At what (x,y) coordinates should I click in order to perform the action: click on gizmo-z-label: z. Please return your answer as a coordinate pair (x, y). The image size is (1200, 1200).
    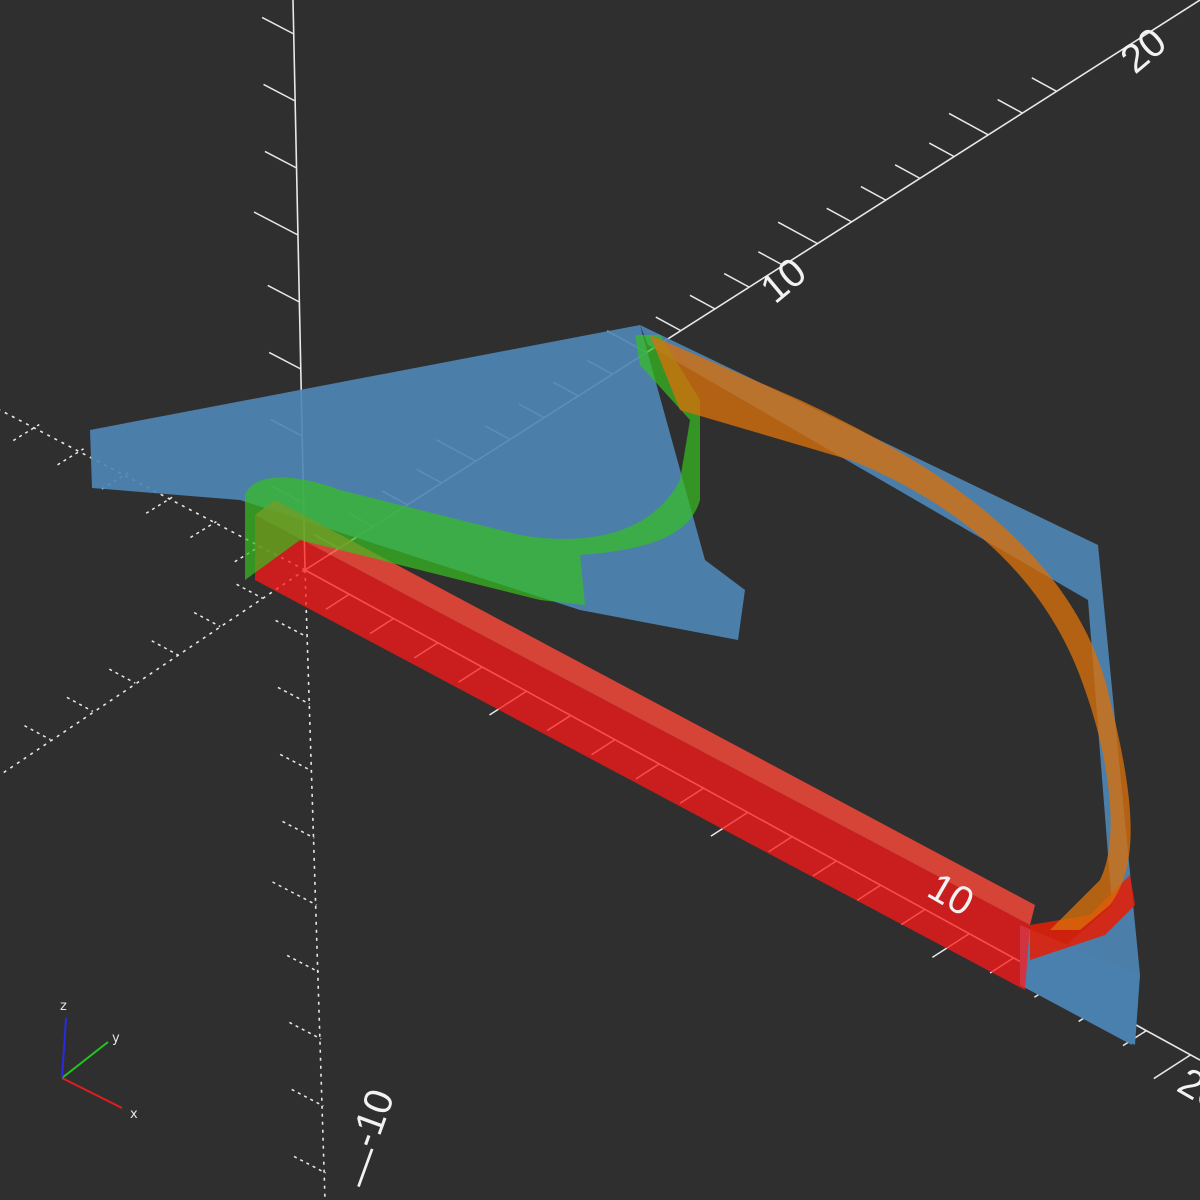
    Looking at the image, I should click on (63, 1006).